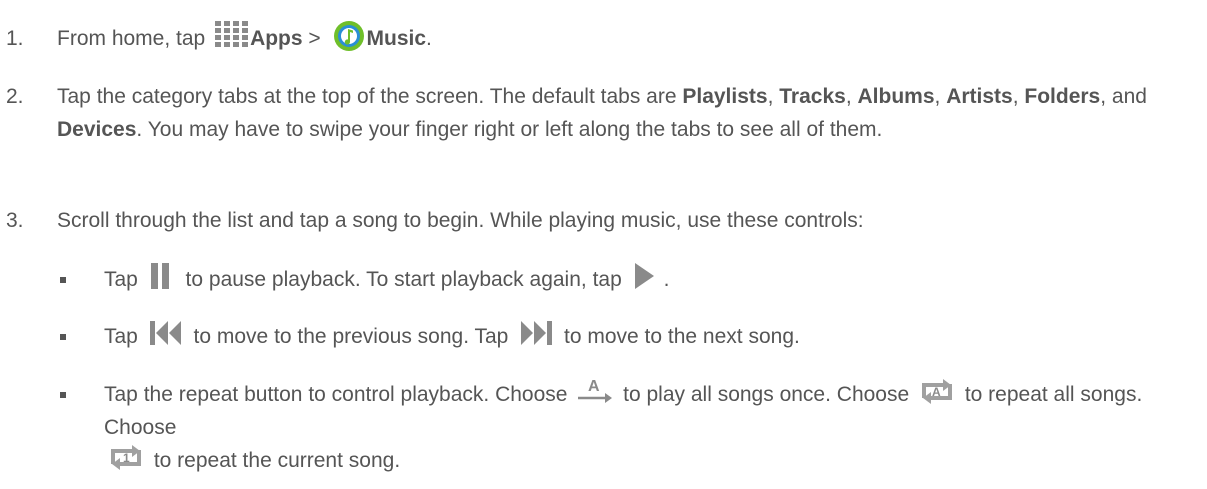 This screenshot has height=489, width=1207. I want to click on repeat-one-icon: 1, so click(126, 456).